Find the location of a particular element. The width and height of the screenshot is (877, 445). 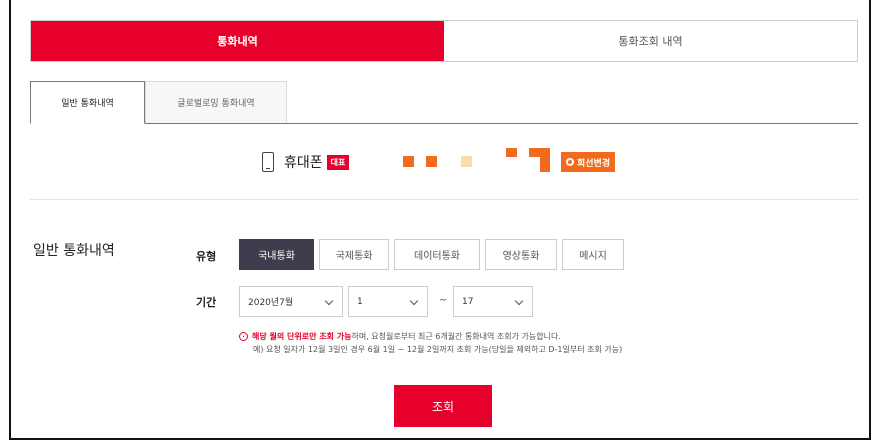

section-title: 일반 통화내역 is located at coordinates (74, 251).